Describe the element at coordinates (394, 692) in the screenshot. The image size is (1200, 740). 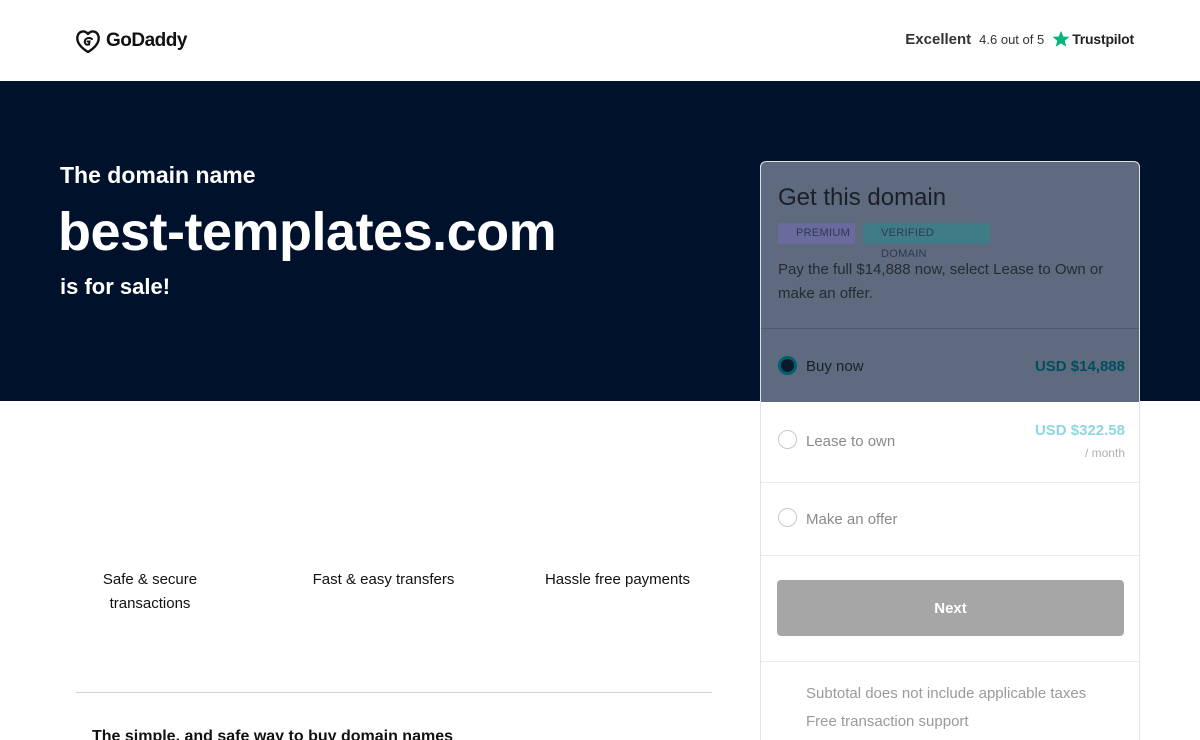
I see `section-divider` at that location.